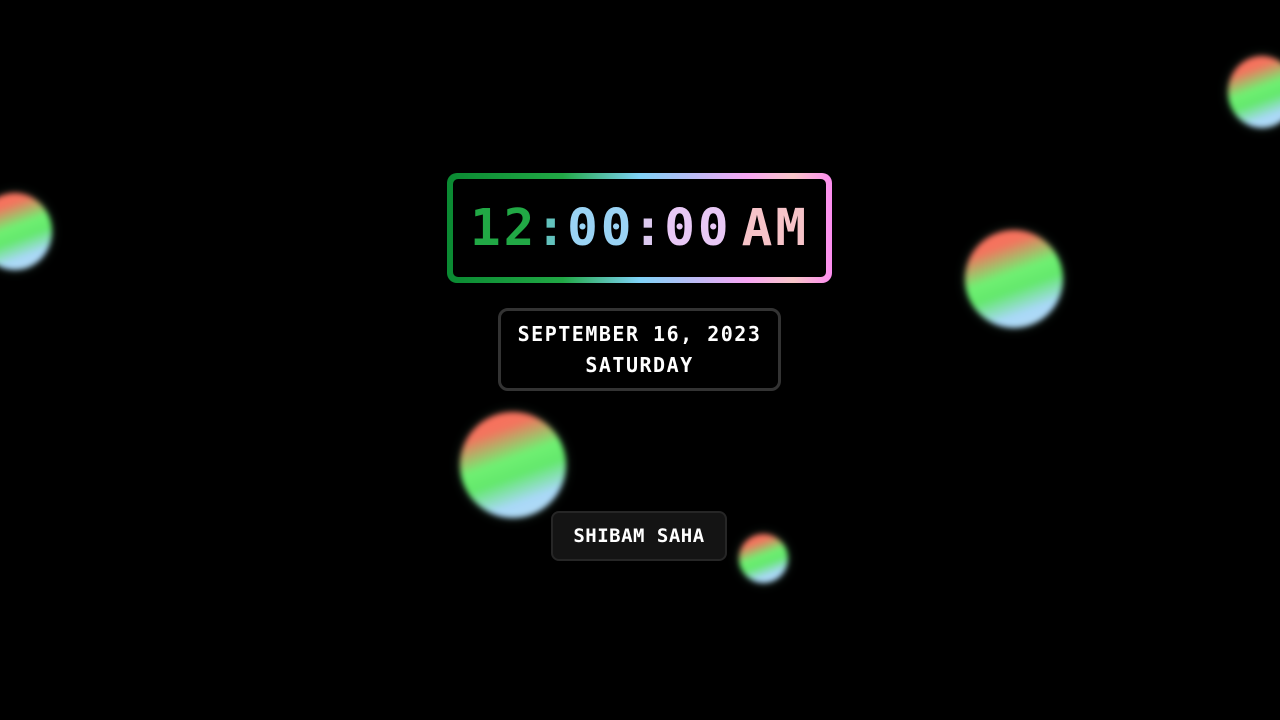  What do you see at coordinates (639, 364) in the screenshot?
I see `date-weekday: SATURDAY` at bounding box center [639, 364].